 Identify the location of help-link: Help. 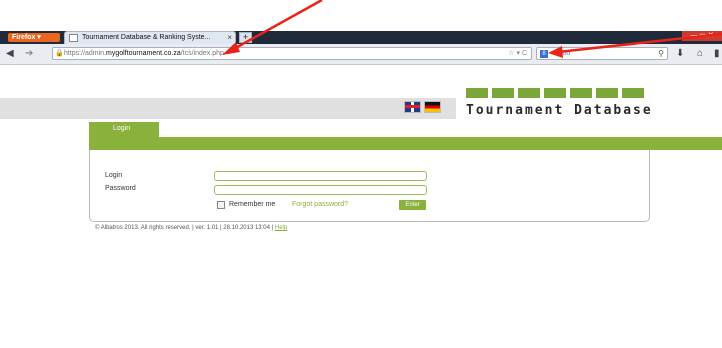
(281, 228).